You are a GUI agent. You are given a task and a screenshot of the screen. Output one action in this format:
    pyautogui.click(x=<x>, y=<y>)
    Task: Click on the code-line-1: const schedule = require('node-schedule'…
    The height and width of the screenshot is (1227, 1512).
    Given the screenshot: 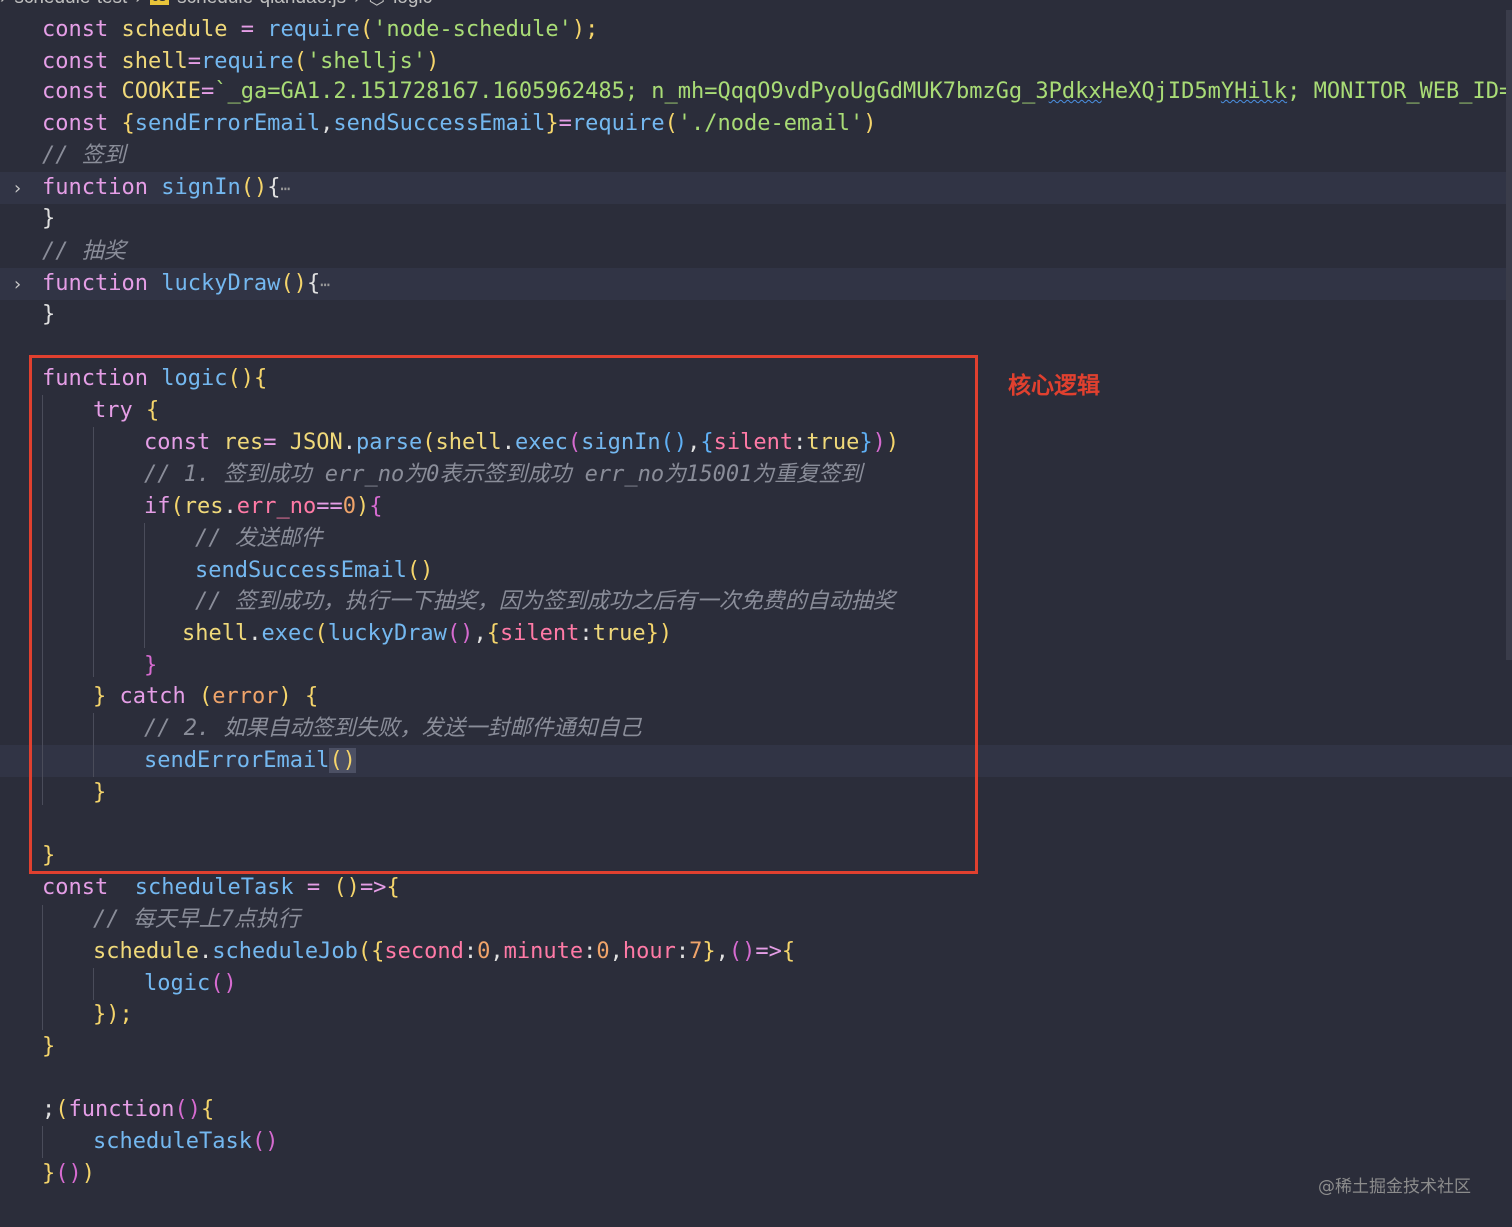 What is the action you would take?
    pyautogui.click(x=320, y=29)
    